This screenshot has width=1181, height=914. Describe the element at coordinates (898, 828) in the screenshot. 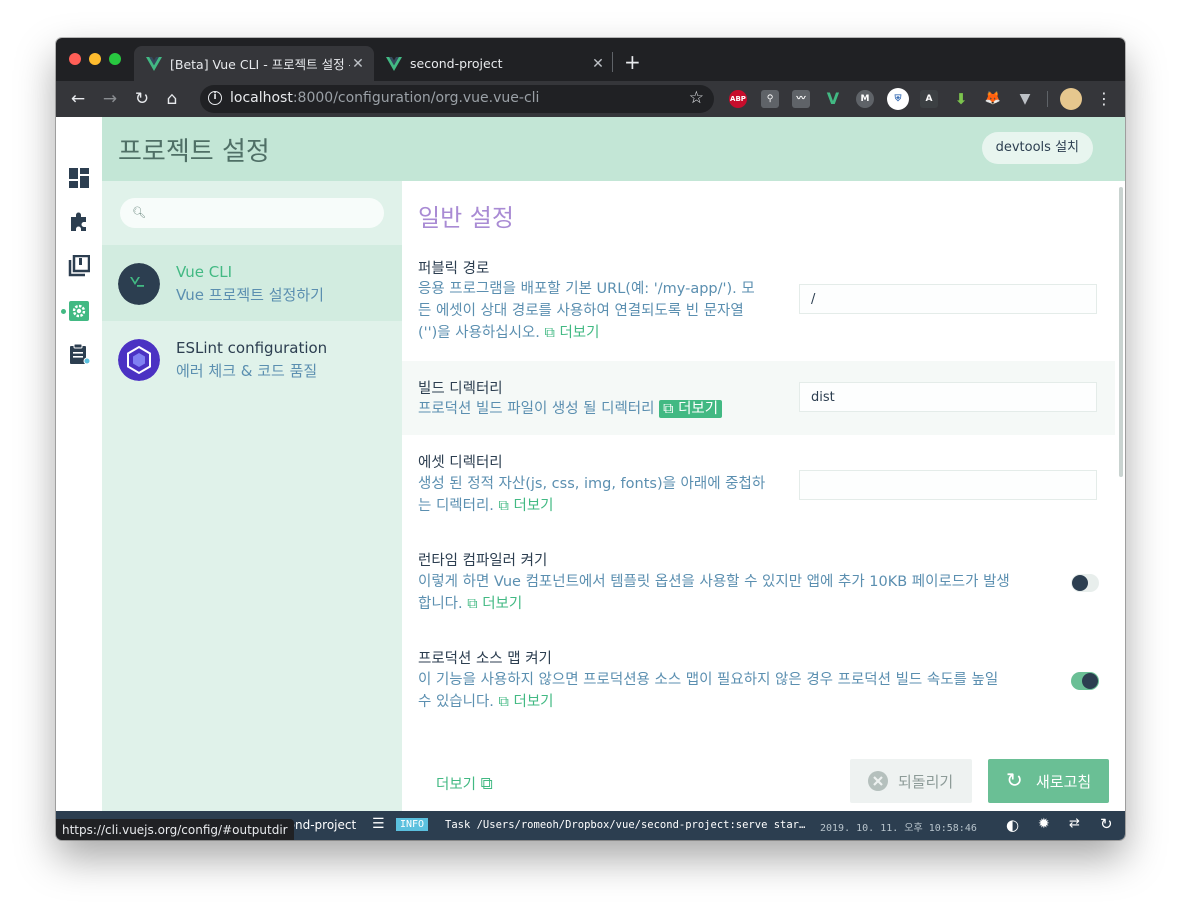

I see `log-timestamp: 2019. 10. 11. 오후 10:58:46` at that location.